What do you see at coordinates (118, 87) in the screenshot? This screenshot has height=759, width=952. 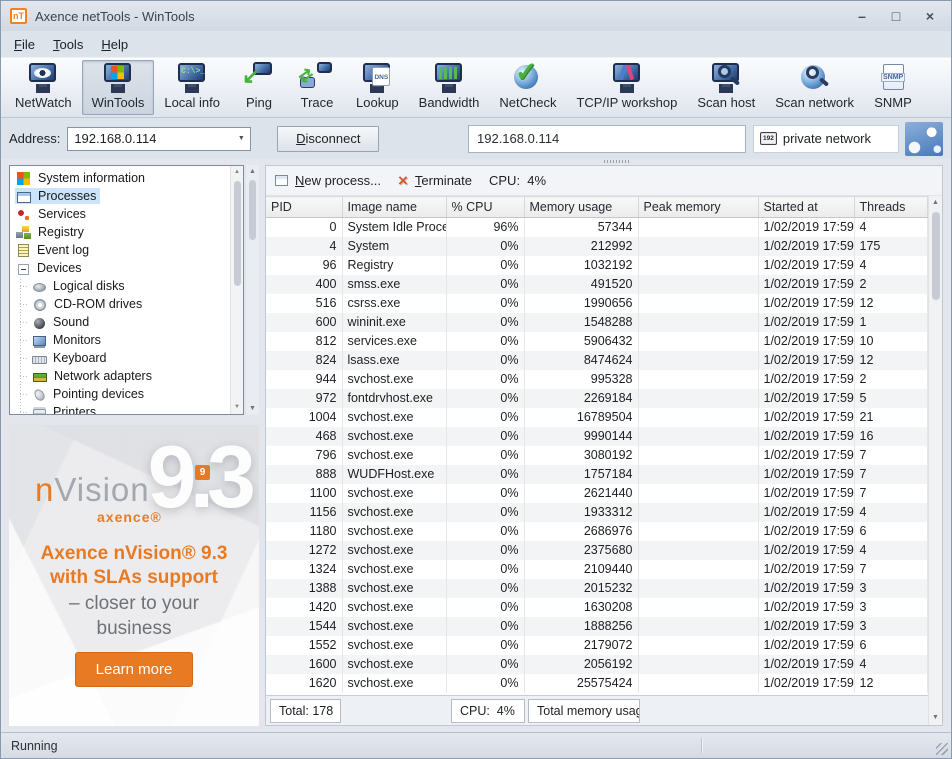 I see `toolbar-button-wintools: WinTools` at bounding box center [118, 87].